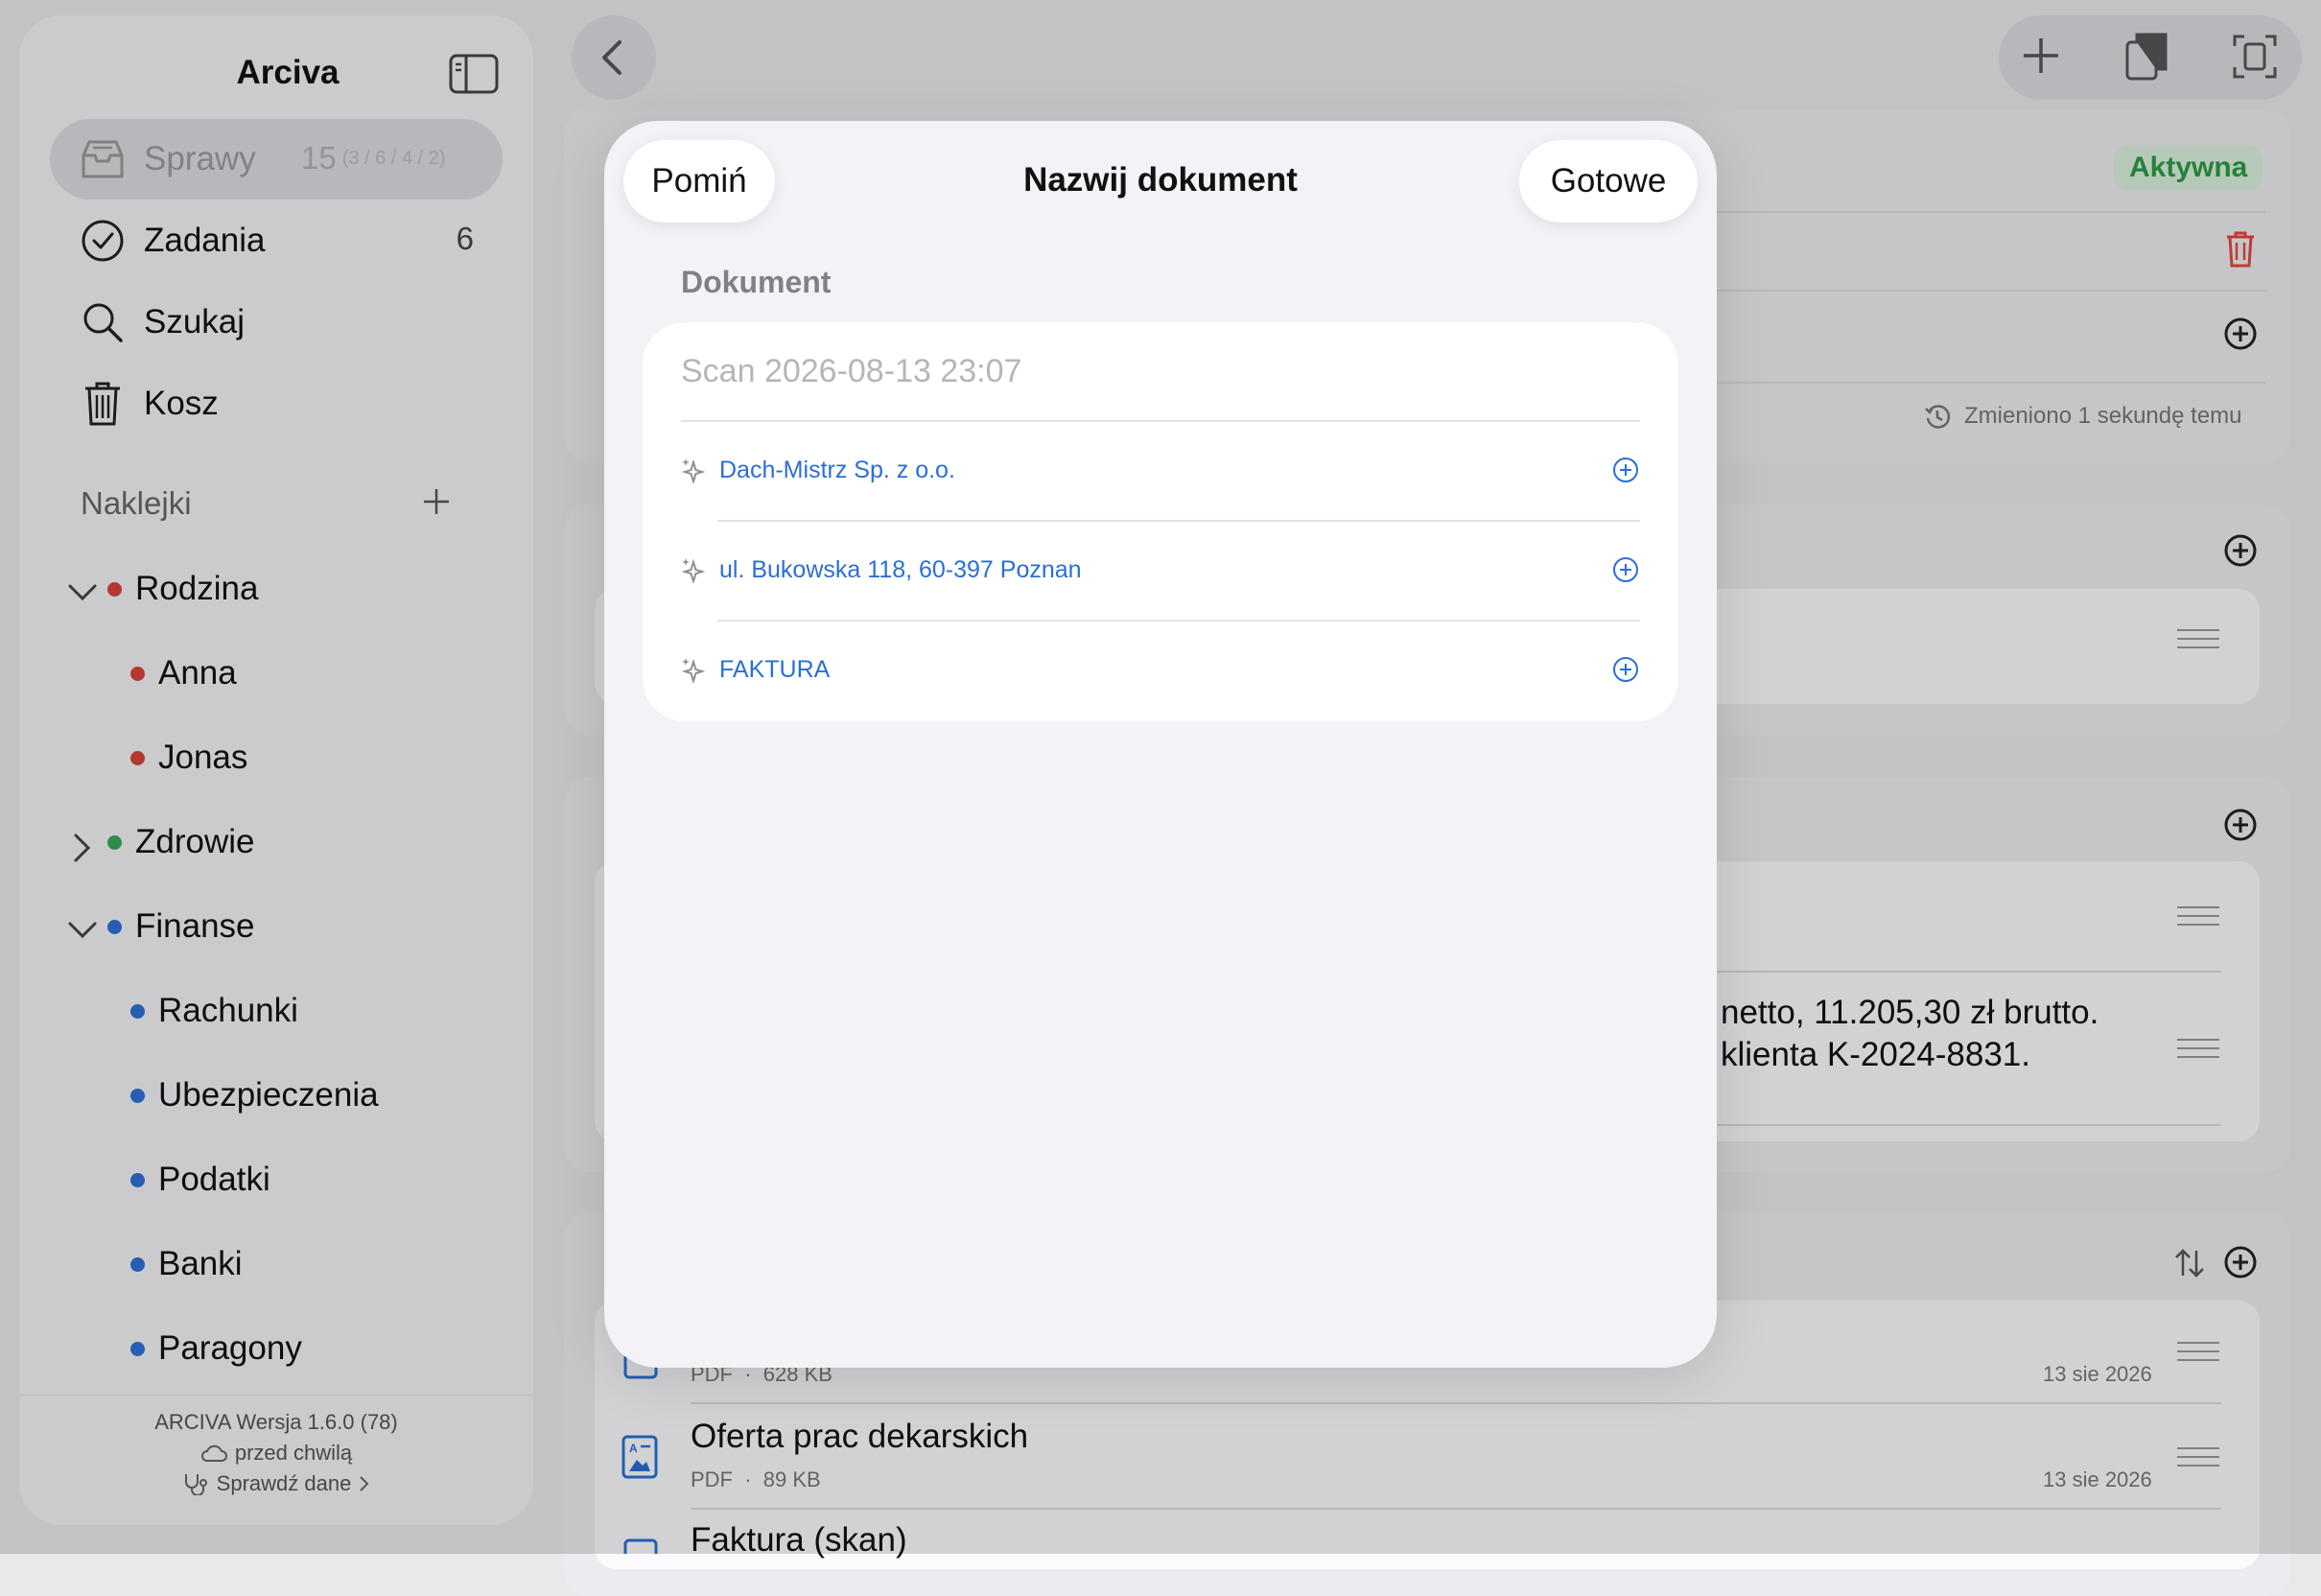 The height and width of the screenshot is (1596, 2321). Describe the element at coordinates (757, 282) in the screenshot. I see `section-label: Dokument` at that location.